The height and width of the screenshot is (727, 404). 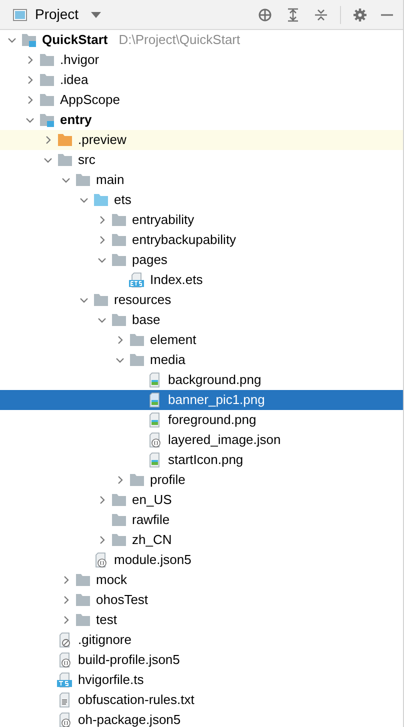 What do you see at coordinates (95, 15) in the screenshot?
I see `caret-icon` at bounding box center [95, 15].